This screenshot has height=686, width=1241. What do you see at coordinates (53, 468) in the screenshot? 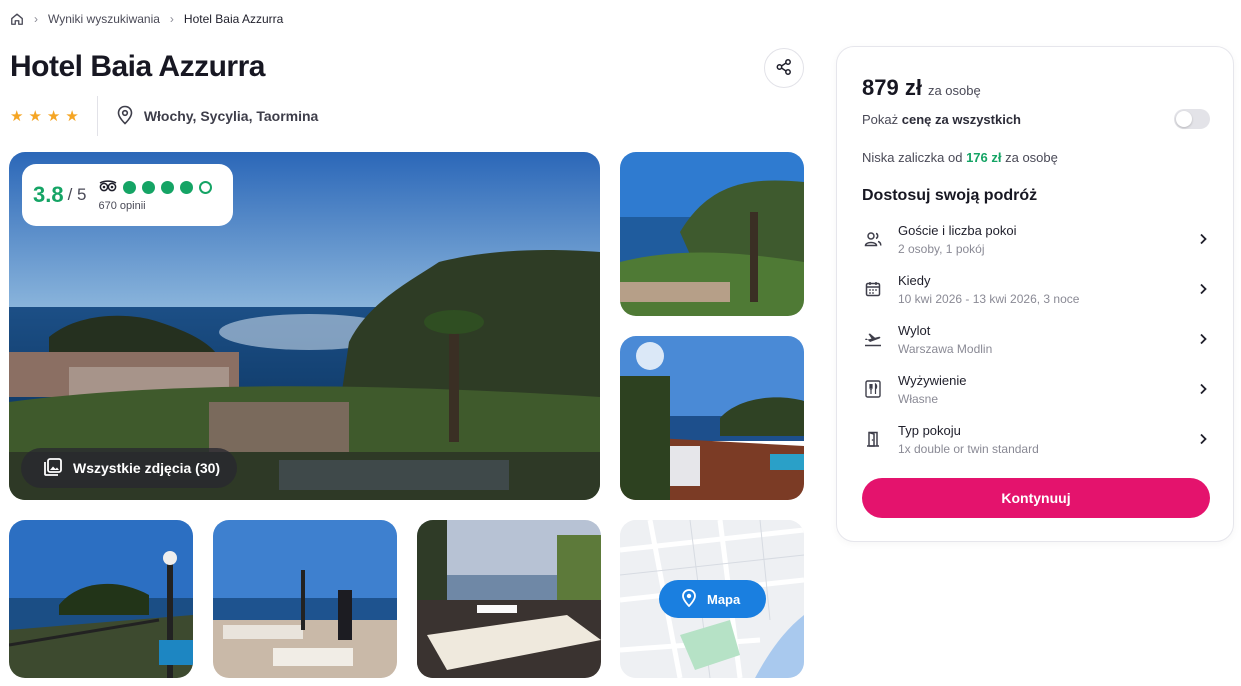
I see `gallery-icon` at bounding box center [53, 468].